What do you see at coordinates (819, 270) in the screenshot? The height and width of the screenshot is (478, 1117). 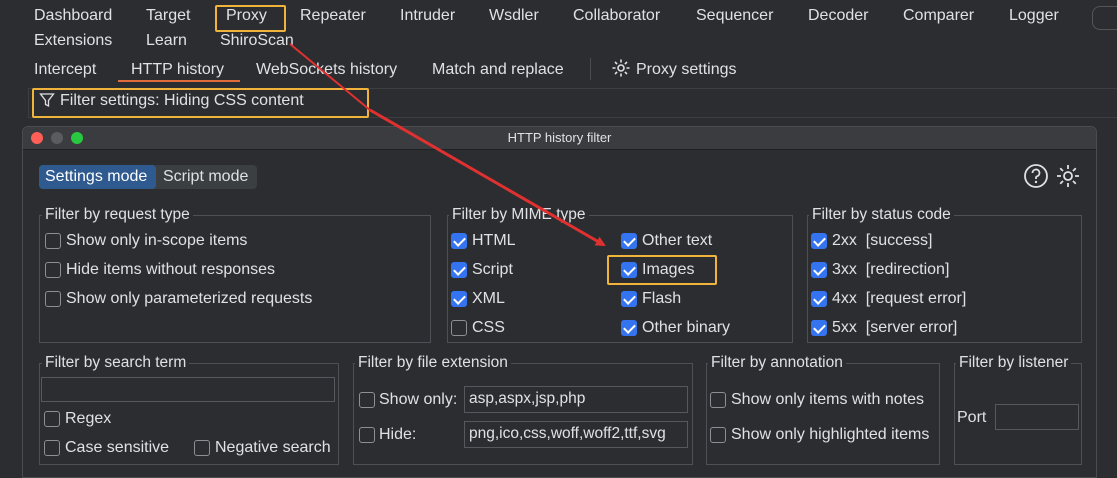 I see `status-3xx-checkbox` at bounding box center [819, 270].